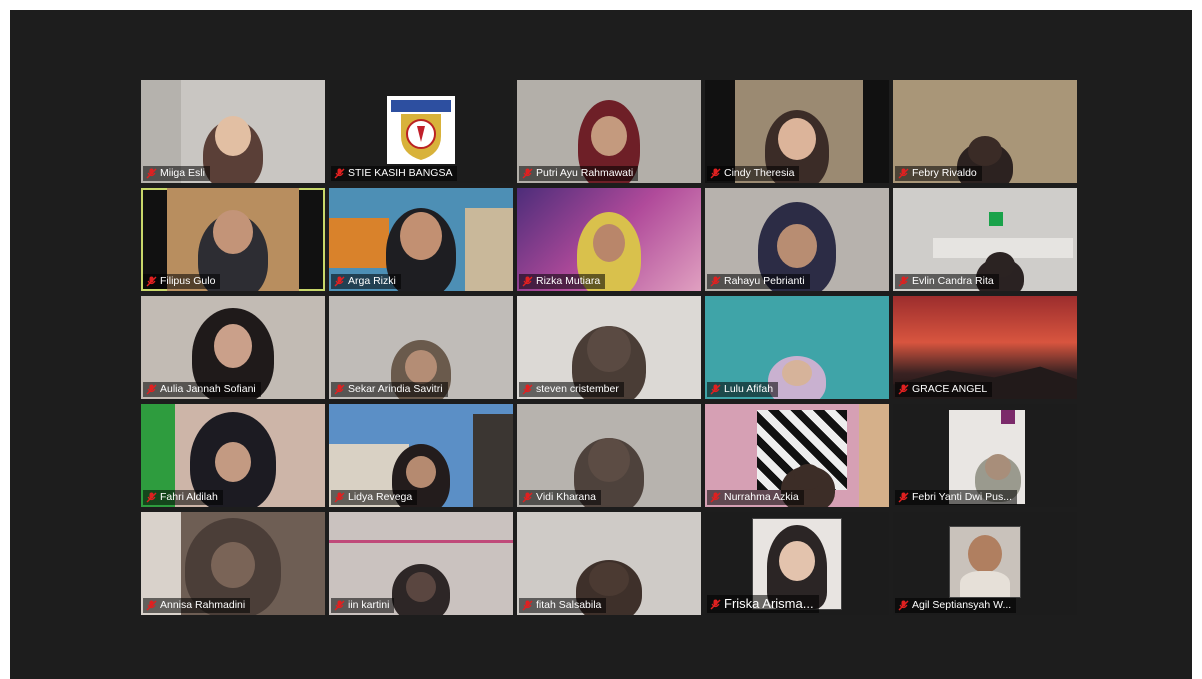 This screenshot has width=1202, height=679. Describe the element at coordinates (394, 173) in the screenshot. I see `participant-name-label: STIE KASIH BANGSA` at that location.